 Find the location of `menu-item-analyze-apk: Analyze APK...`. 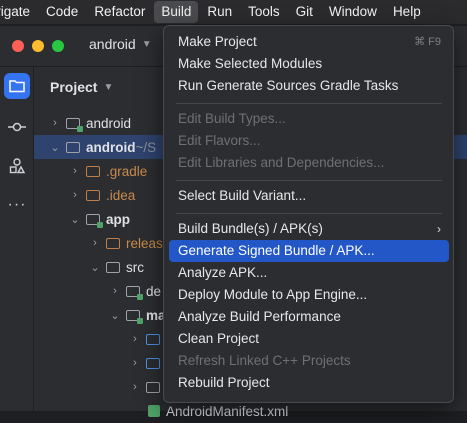

menu-item-analyze-apk: Analyze APK... is located at coordinates (309, 273).